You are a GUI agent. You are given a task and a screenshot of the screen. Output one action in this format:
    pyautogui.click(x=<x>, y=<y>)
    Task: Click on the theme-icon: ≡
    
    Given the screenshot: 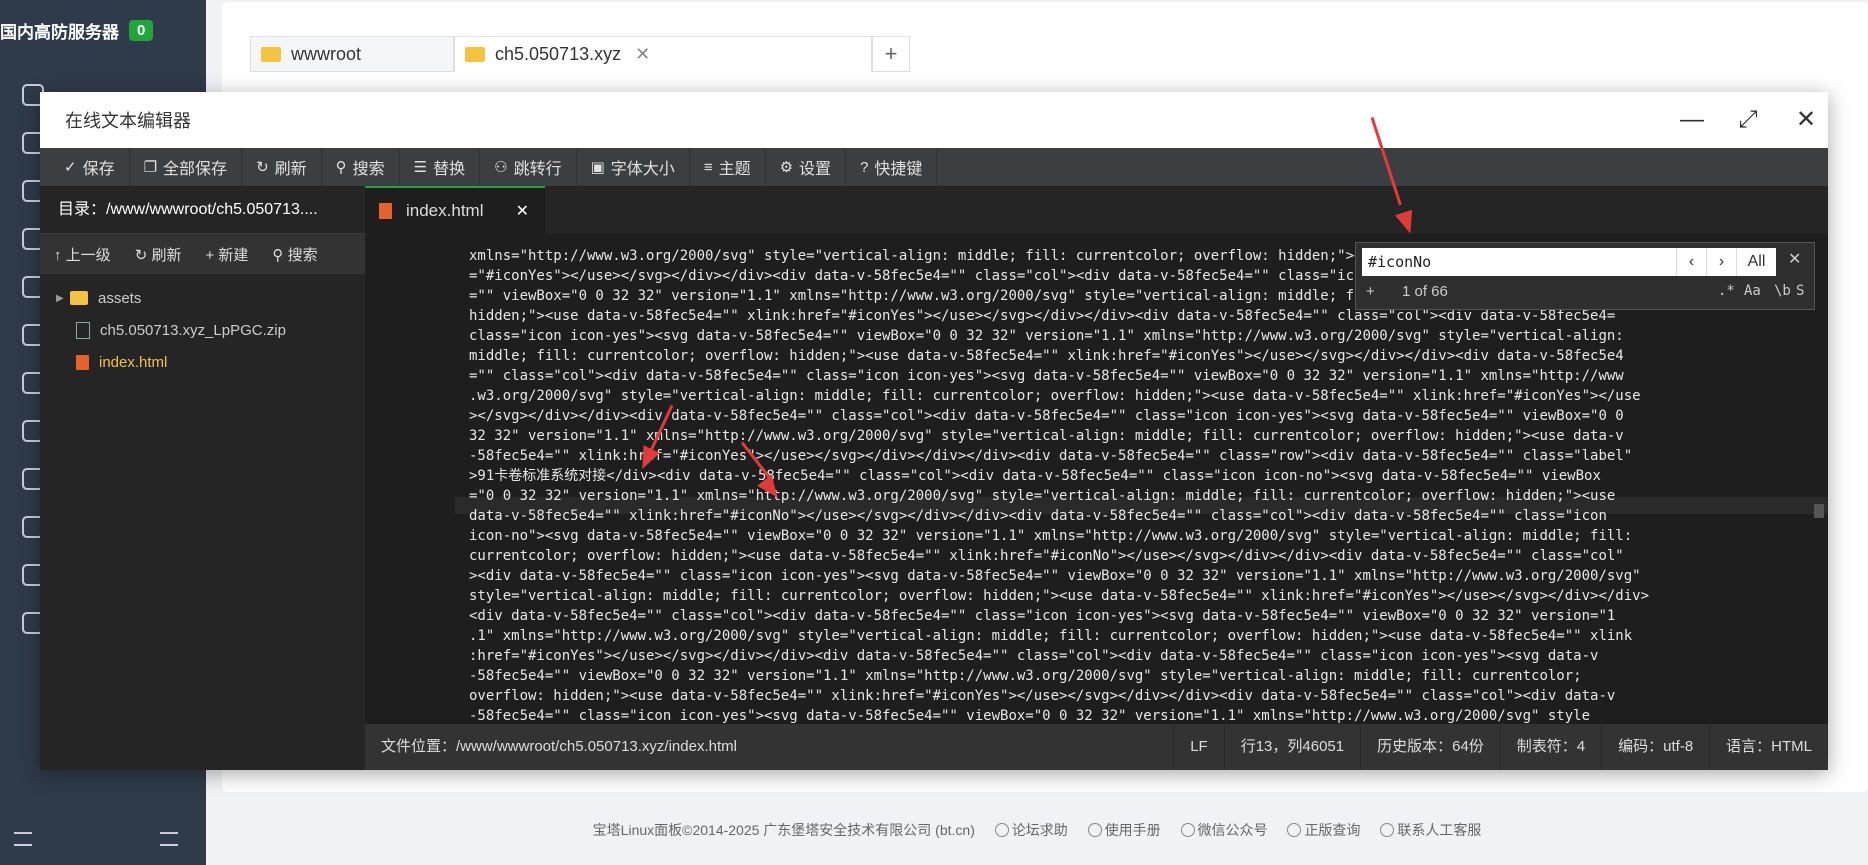 What is the action you would take?
    pyautogui.click(x=708, y=167)
    